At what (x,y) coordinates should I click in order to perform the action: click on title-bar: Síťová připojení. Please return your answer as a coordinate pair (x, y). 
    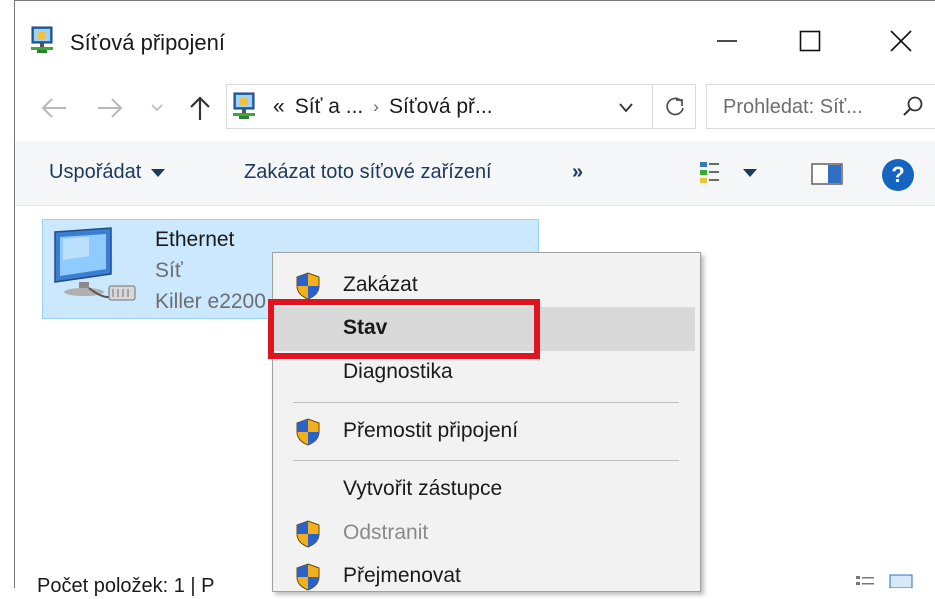
    Looking at the image, I should click on (475, 40).